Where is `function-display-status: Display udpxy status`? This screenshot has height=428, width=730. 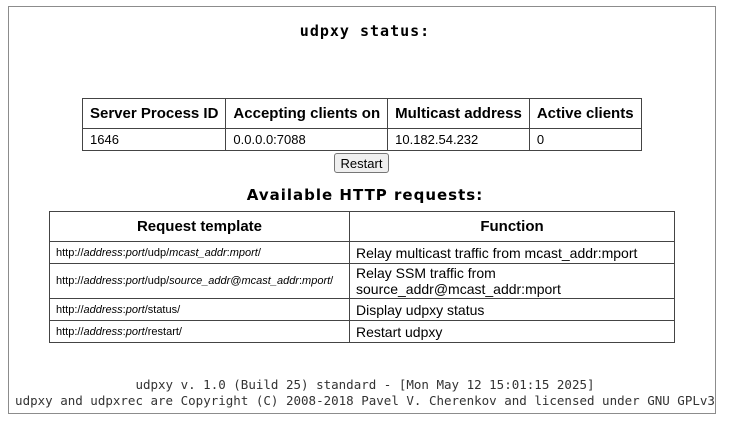 function-display-status: Display udpxy status is located at coordinates (512, 309).